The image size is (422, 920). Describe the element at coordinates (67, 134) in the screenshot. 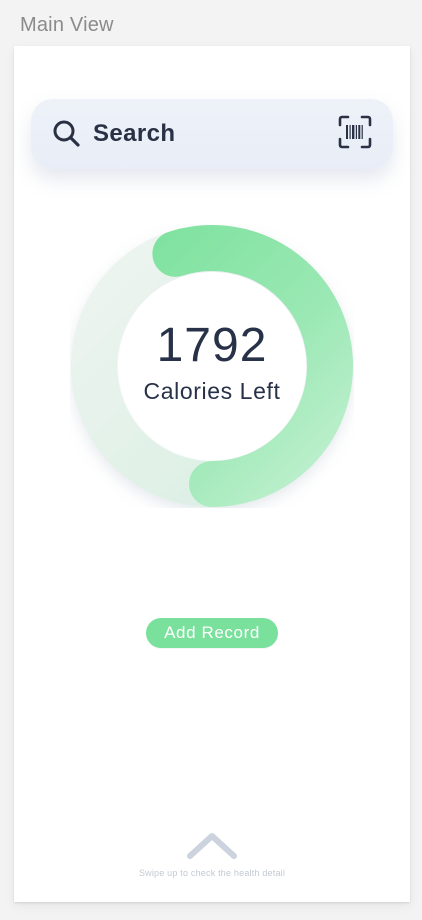

I see `search-icon` at that location.